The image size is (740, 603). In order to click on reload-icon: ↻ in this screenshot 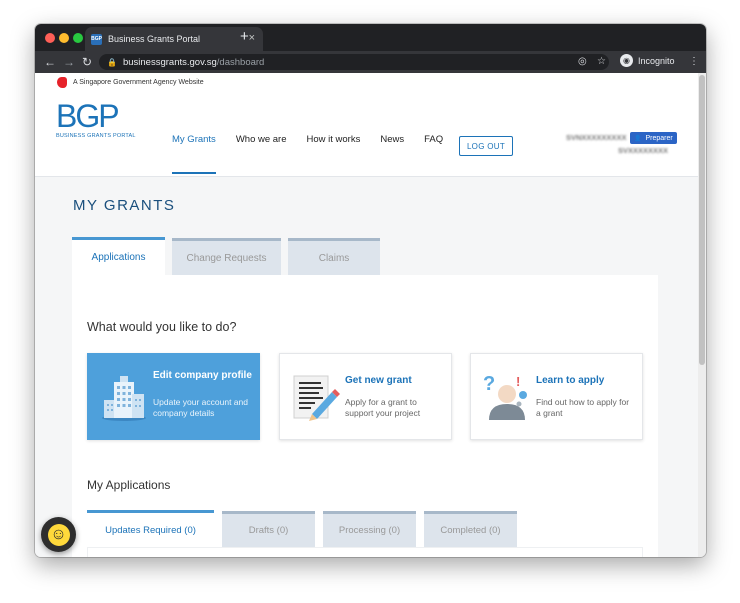, I will do `click(87, 62)`.